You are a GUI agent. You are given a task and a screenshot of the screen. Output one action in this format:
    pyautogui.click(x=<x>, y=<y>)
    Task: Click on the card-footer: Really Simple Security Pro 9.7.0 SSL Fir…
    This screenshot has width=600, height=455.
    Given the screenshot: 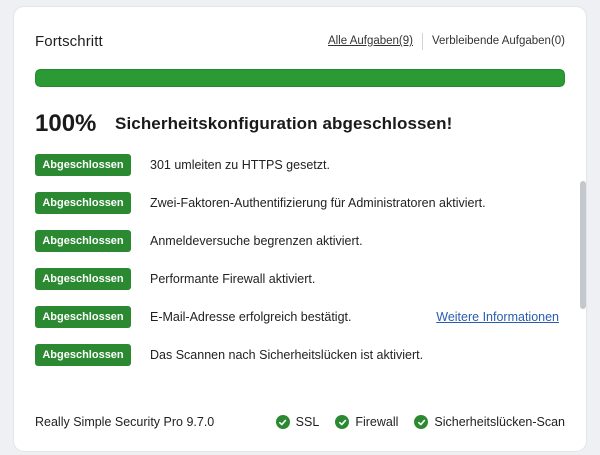 What is the action you would take?
    pyautogui.click(x=300, y=422)
    